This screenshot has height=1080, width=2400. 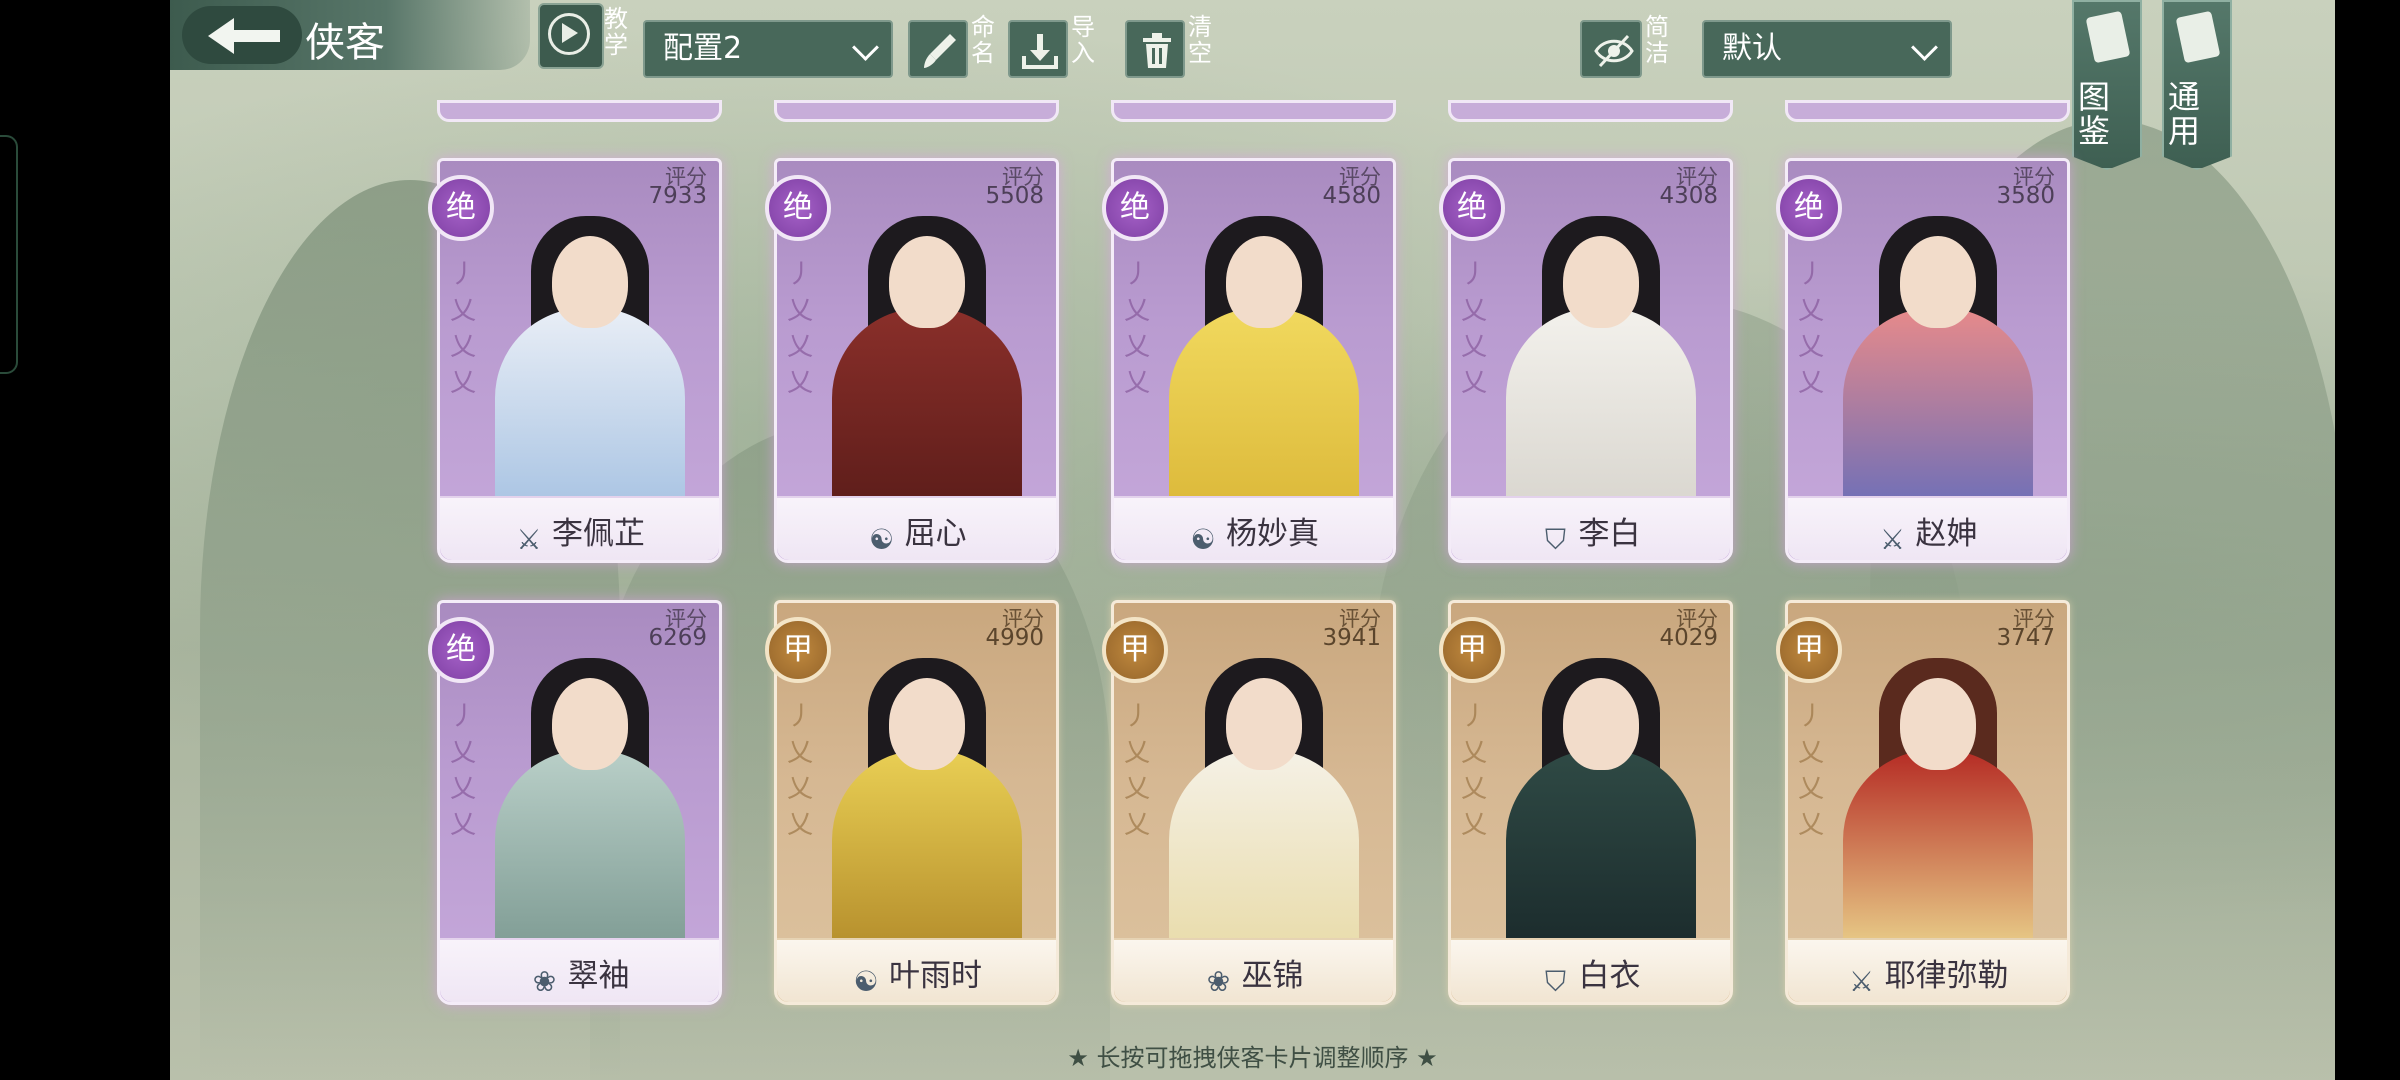 I want to click on import-button, so click(x=1038, y=49).